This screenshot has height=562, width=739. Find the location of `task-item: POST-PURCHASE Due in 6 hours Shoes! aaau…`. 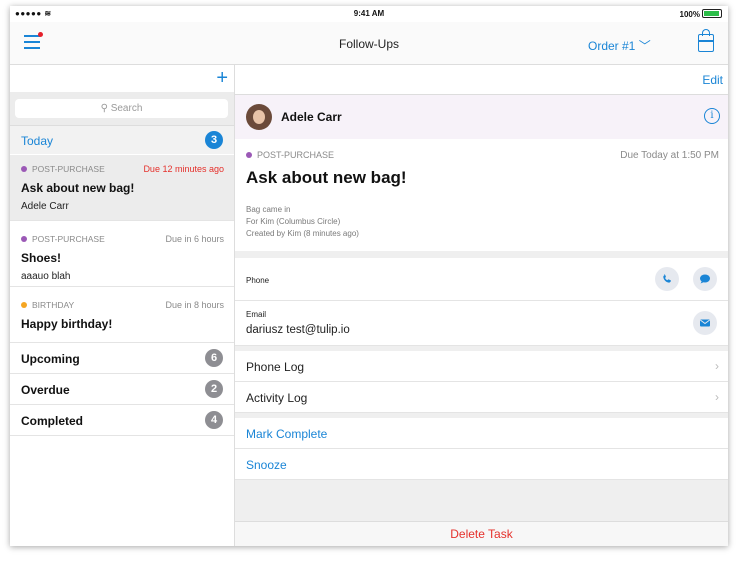

task-item: POST-PURCHASE Due in 6 hours Shoes! aaau… is located at coordinates (122, 254).